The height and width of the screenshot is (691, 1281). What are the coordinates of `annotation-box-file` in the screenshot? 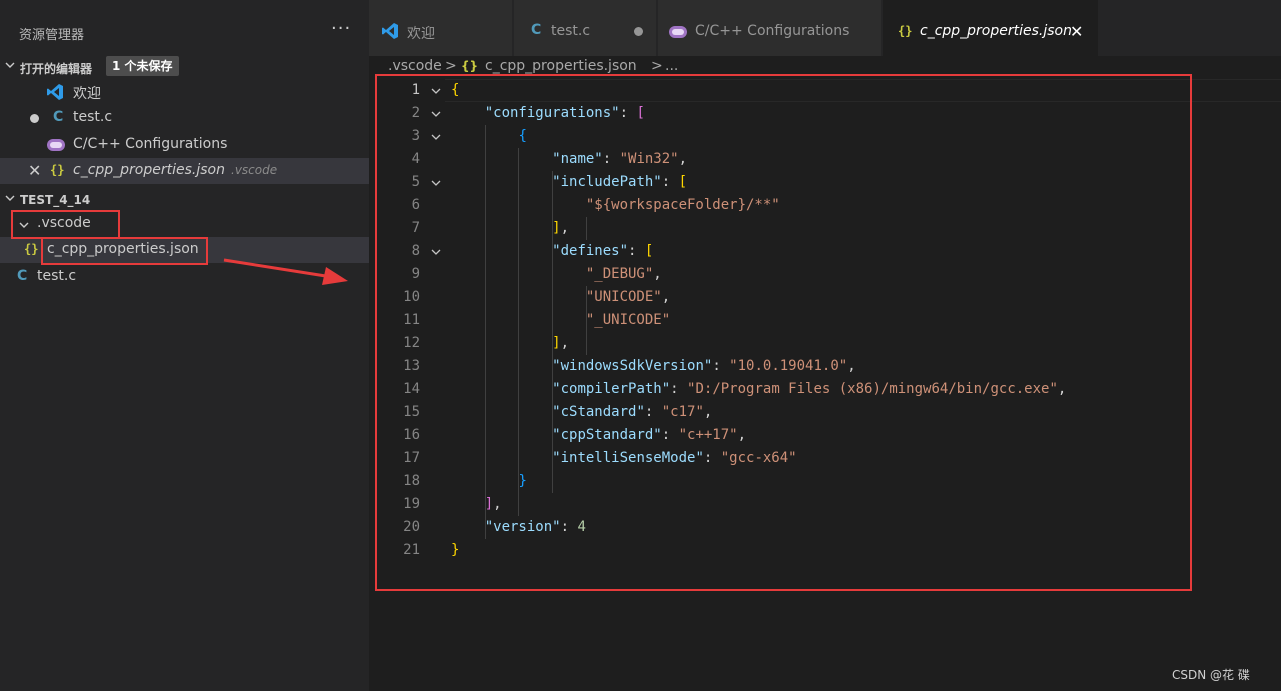 It's located at (124, 251).